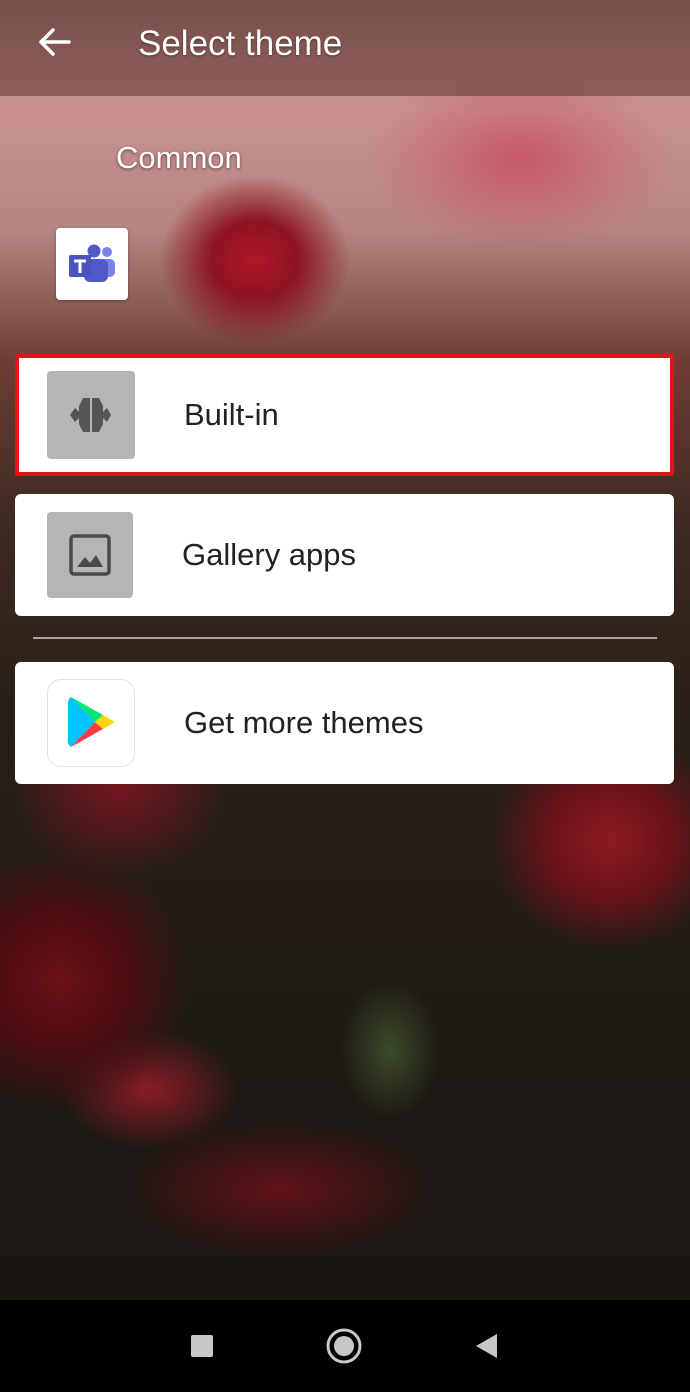 The image size is (690, 1392). I want to click on option-label: Get more themes, so click(304, 722).